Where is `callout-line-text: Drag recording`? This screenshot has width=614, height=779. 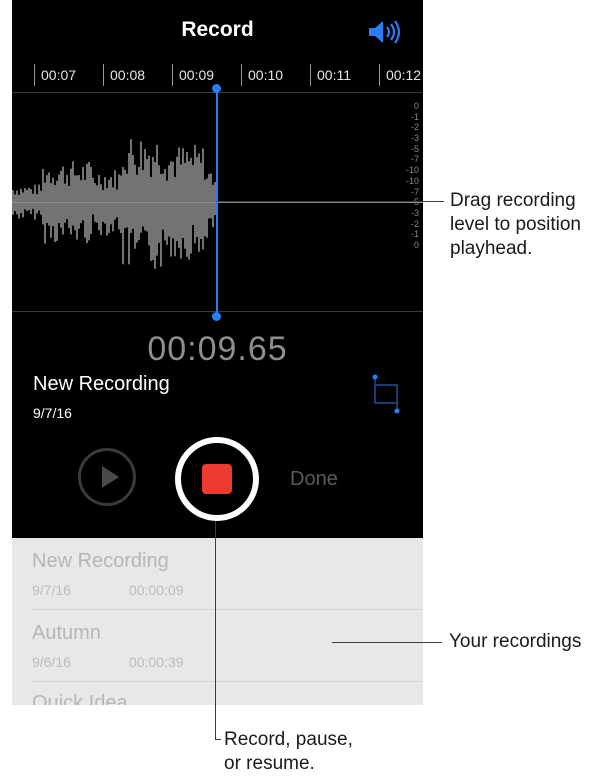 callout-line-text: Drag recording is located at coordinates (513, 200).